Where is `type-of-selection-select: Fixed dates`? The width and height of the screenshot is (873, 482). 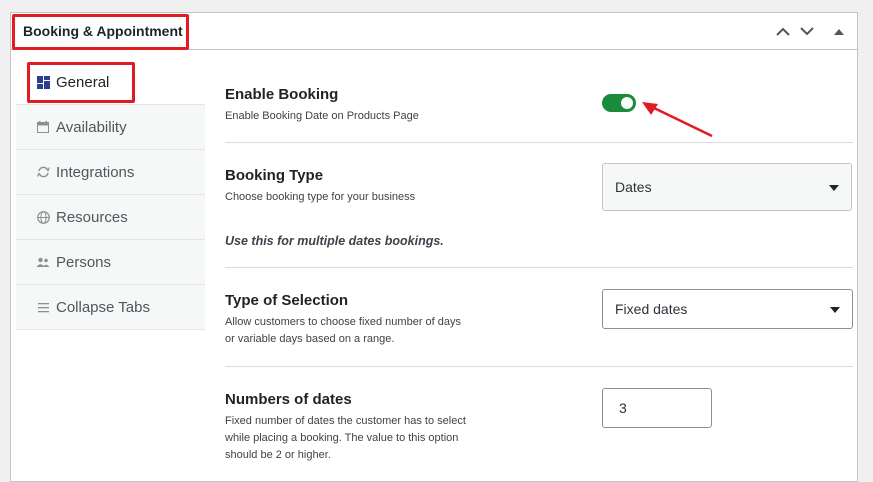
type-of-selection-select: Fixed dates is located at coordinates (727, 309).